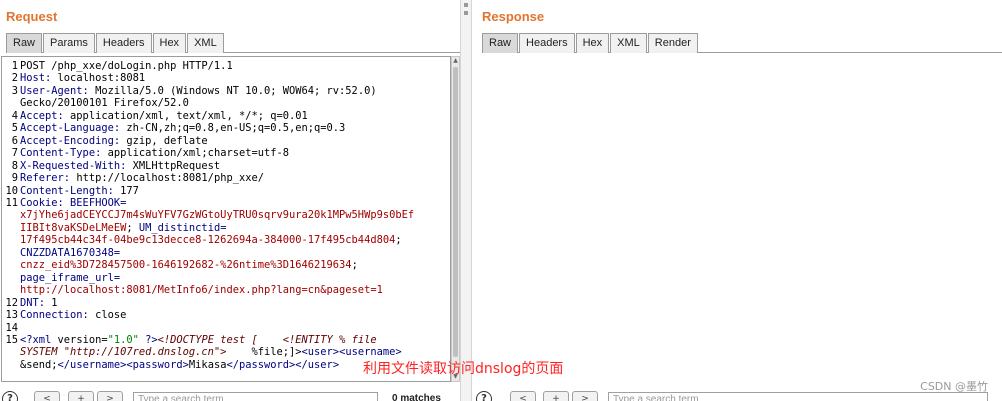 The image size is (1002, 401). I want to click on line-number: 4, so click(14, 115).